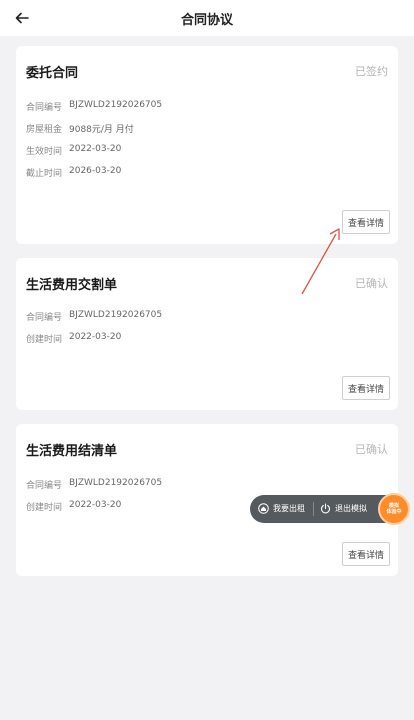 The image size is (414, 720). Describe the element at coordinates (44, 152) in the screenshot. I see `row-label: 生效时间` at that location.